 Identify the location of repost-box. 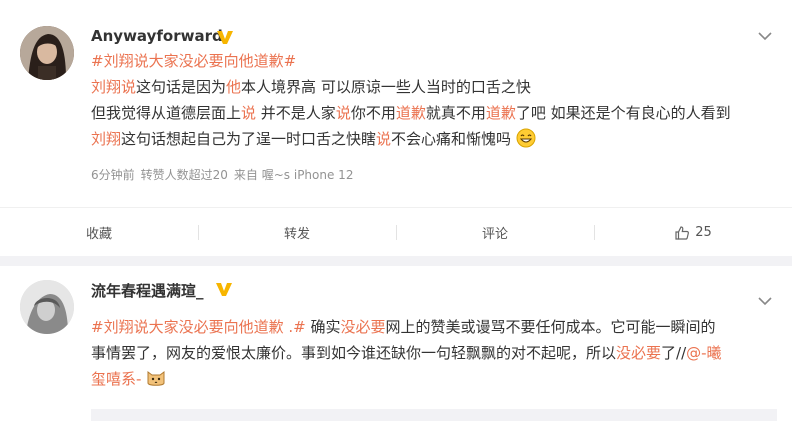
(434, 415).